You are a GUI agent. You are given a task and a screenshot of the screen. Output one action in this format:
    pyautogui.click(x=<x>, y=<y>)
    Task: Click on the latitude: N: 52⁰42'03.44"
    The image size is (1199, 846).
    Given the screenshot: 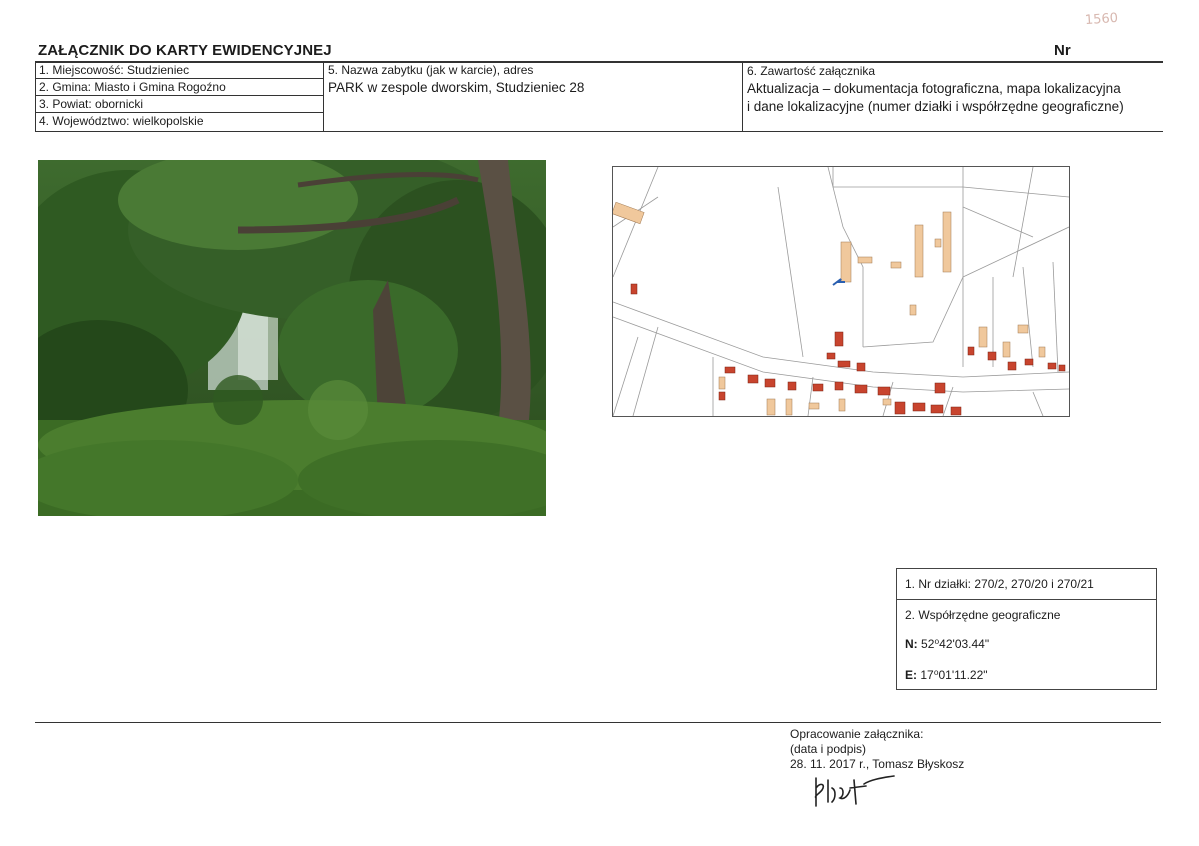 What is the action you would take?
    pyautogui.click(x=947, y=644)
    